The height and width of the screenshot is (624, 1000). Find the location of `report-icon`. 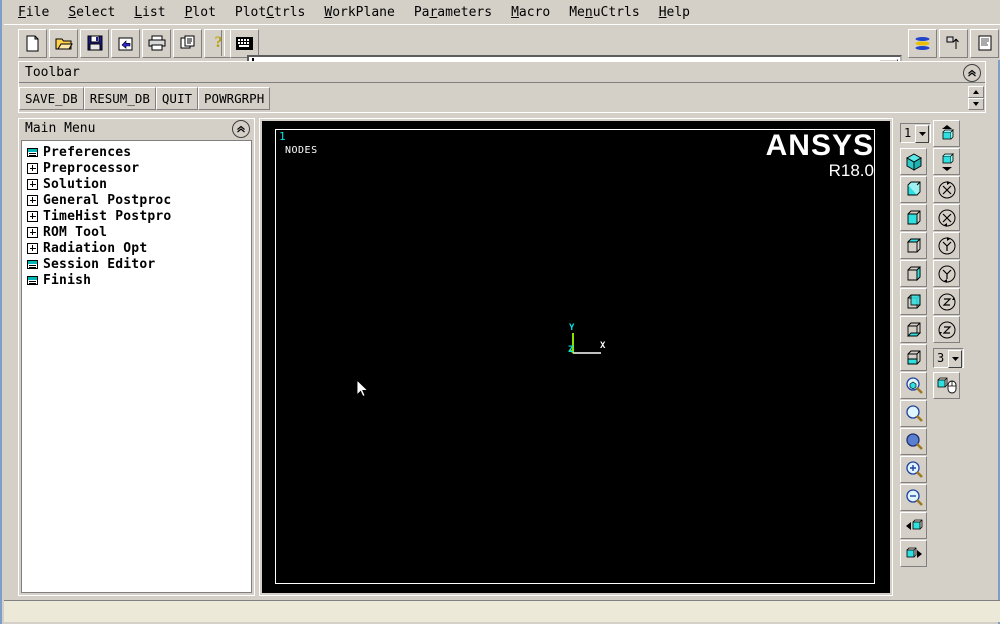

report-icon is located at coordinates (187, 43).